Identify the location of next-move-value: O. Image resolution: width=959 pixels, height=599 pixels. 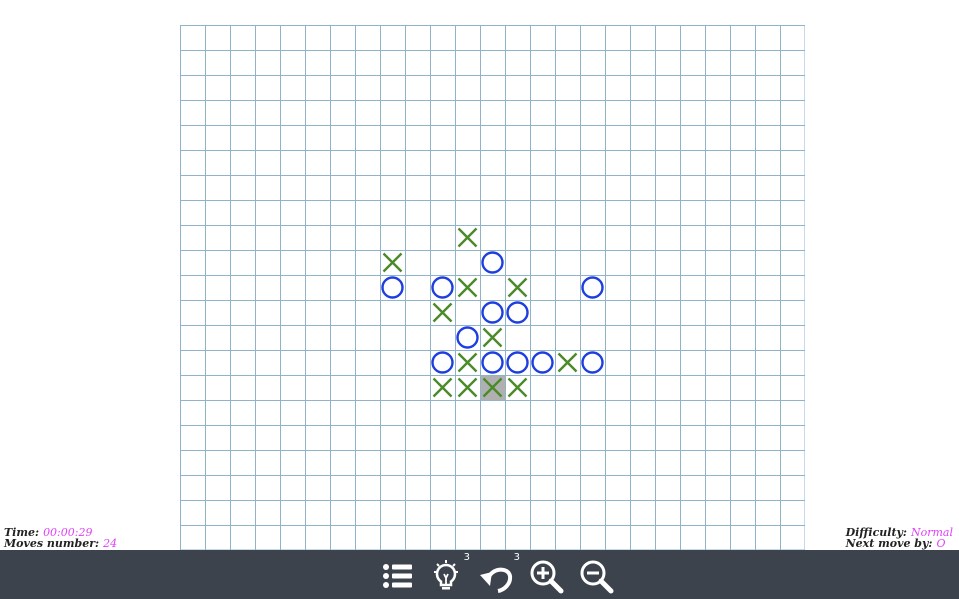
(941, 543).